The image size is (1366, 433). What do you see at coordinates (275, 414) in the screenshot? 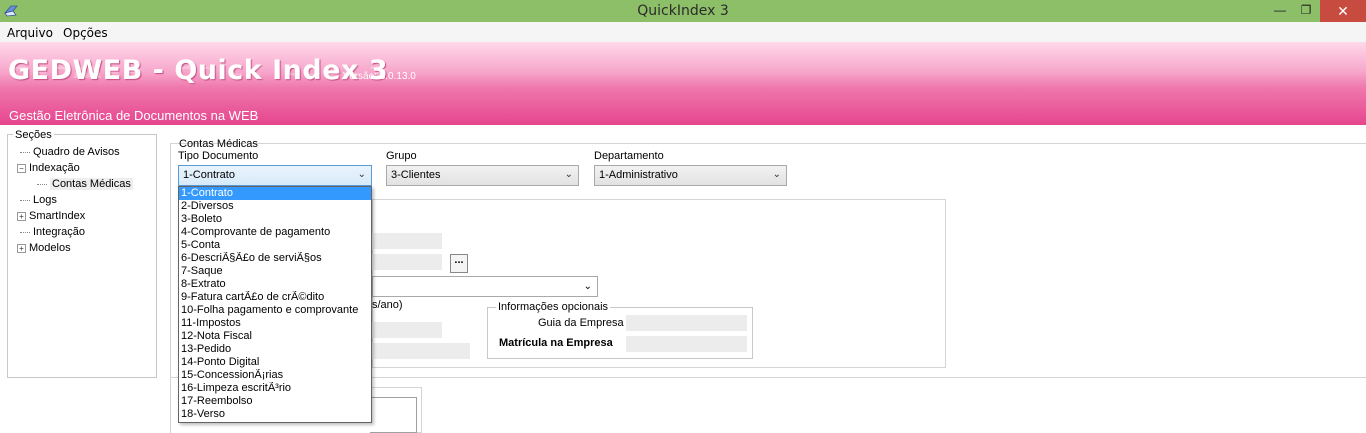
I see `dropdown-option: 18-Verso` at bounding box center [275, 414].